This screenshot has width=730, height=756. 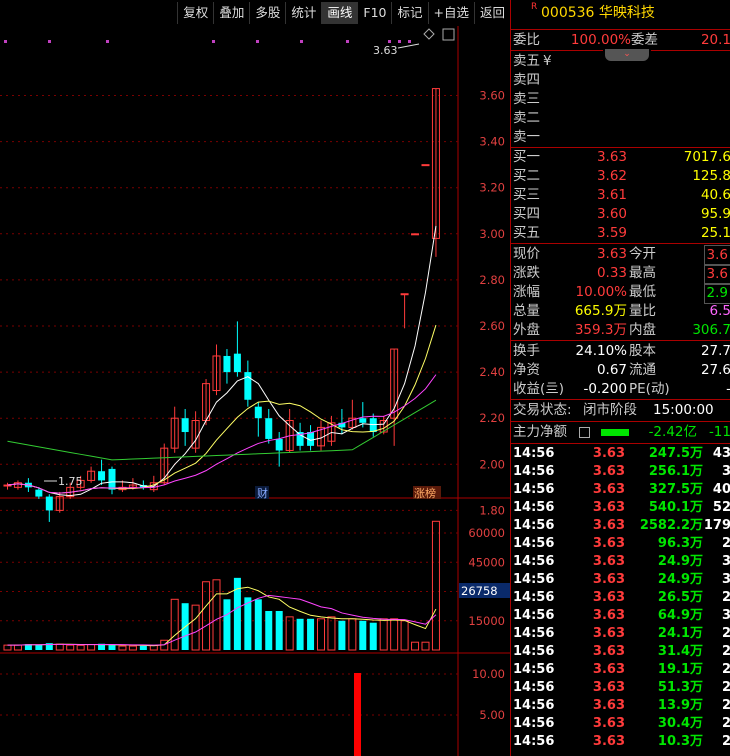 I want to click on quote-row-price: 现价 3.63 今开 3.6, so click(x=620, y=255).